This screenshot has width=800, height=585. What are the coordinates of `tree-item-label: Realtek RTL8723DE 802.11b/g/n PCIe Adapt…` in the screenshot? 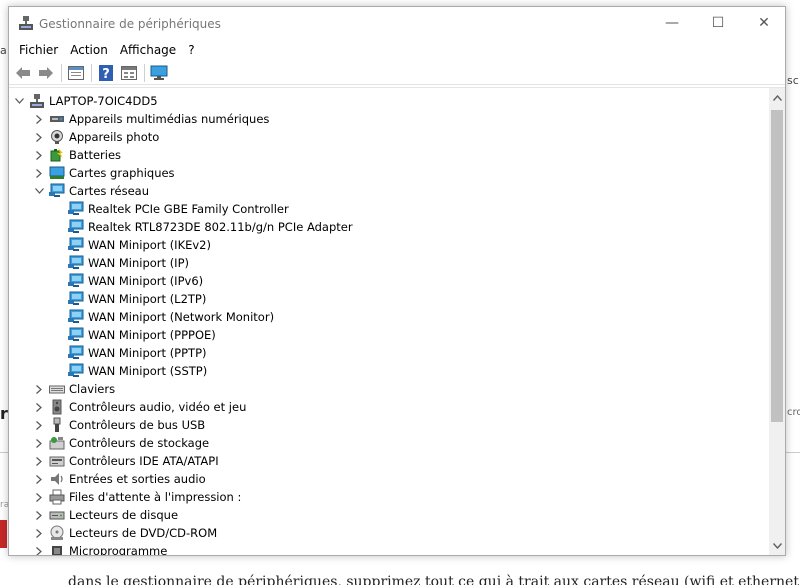 It's located at (220, 227).